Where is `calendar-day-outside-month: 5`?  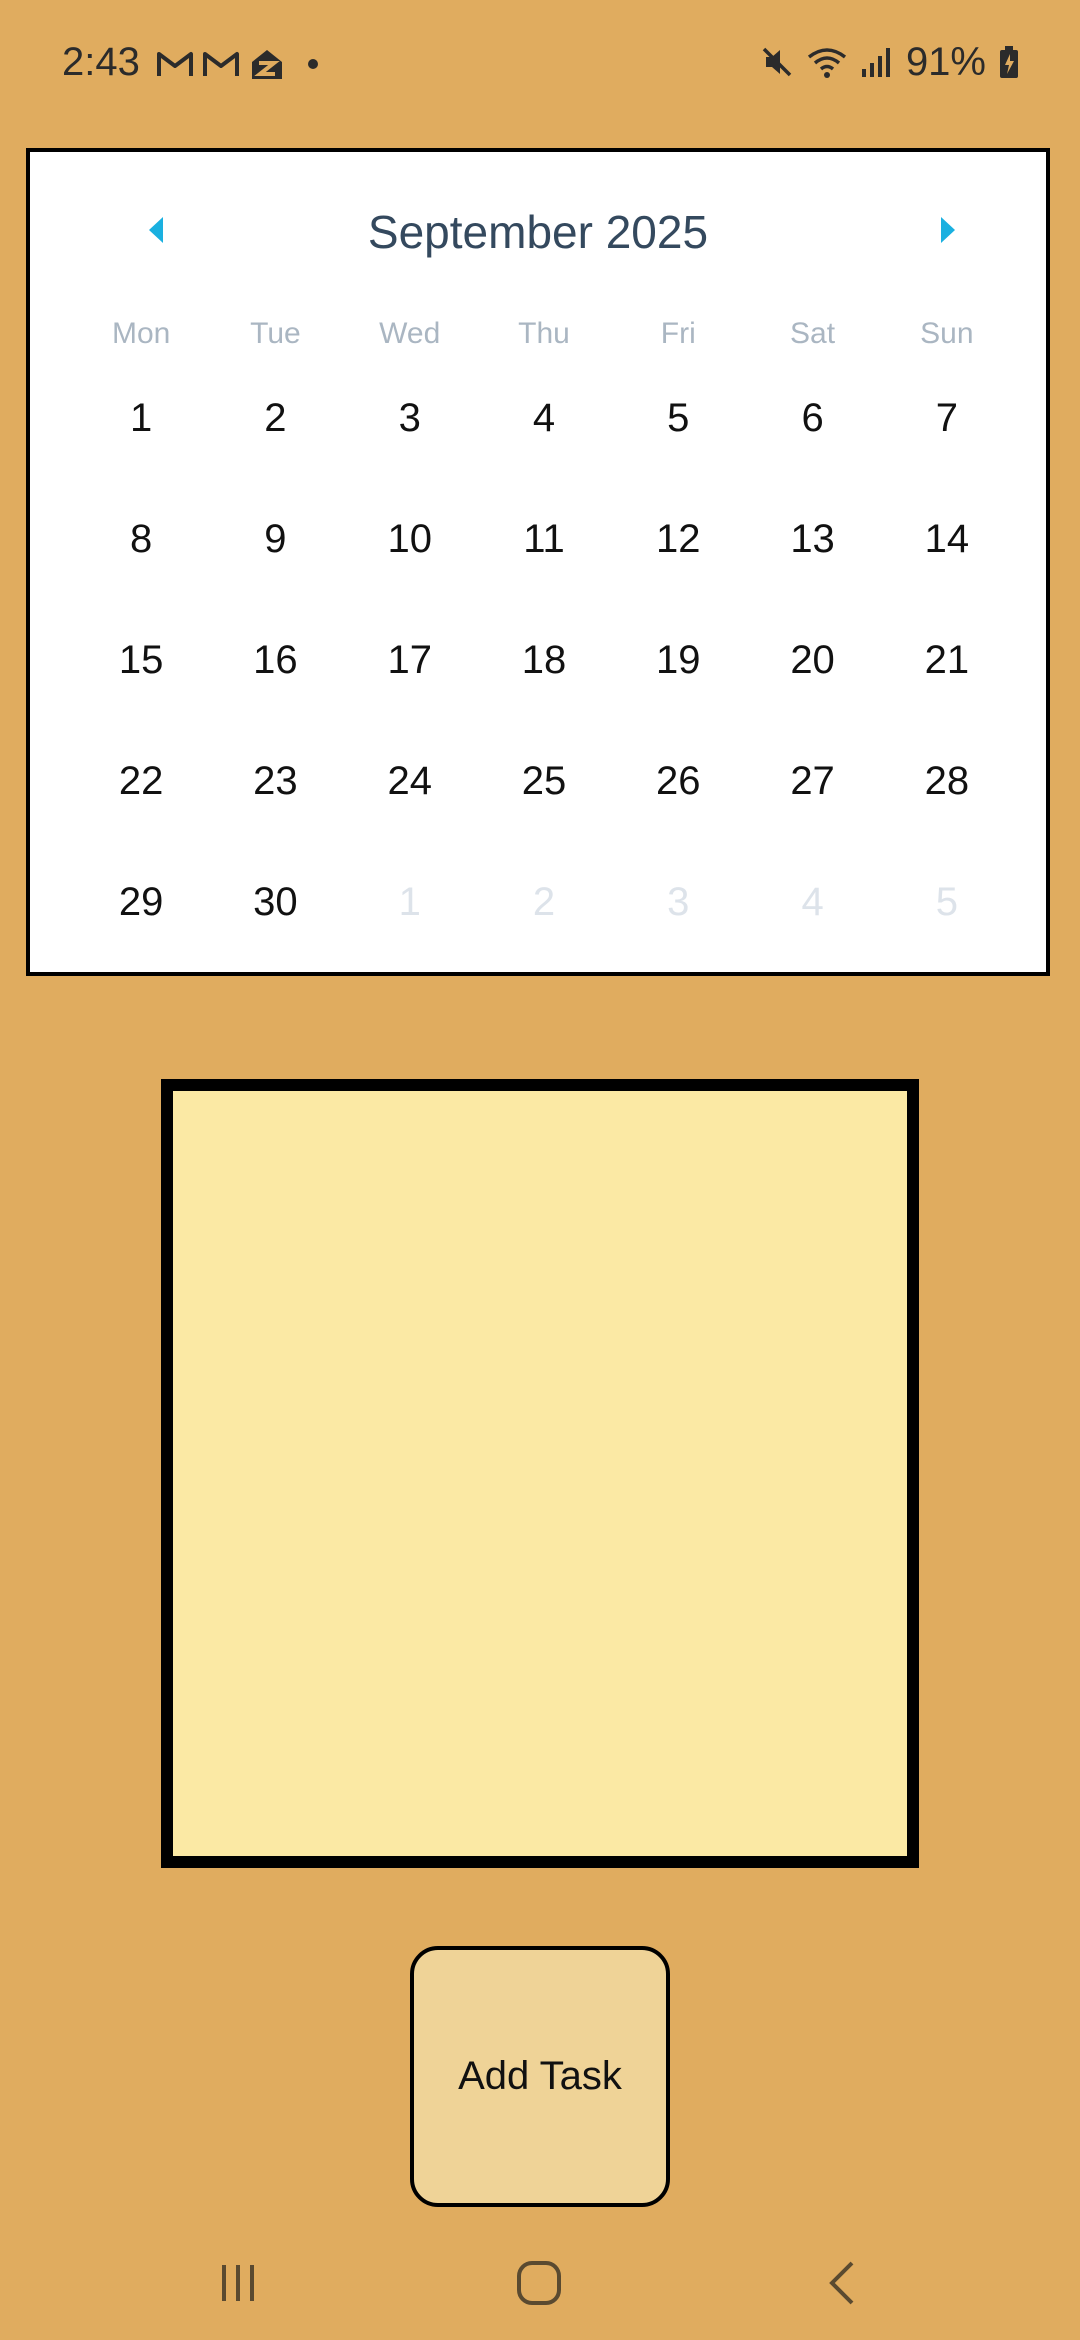
calendar-day-outside-month: 5 is located at coordinates (947, 922).